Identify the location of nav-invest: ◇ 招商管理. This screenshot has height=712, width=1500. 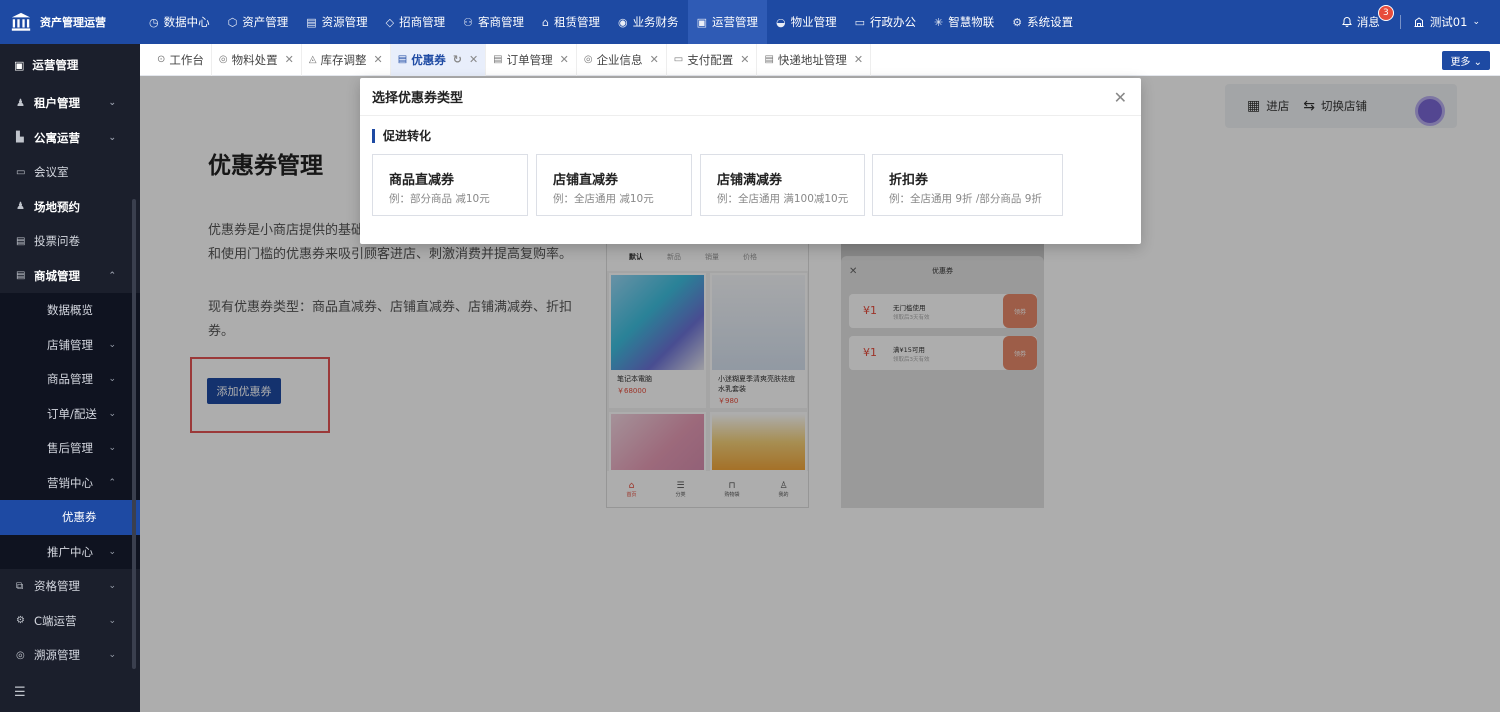
(415, 22).